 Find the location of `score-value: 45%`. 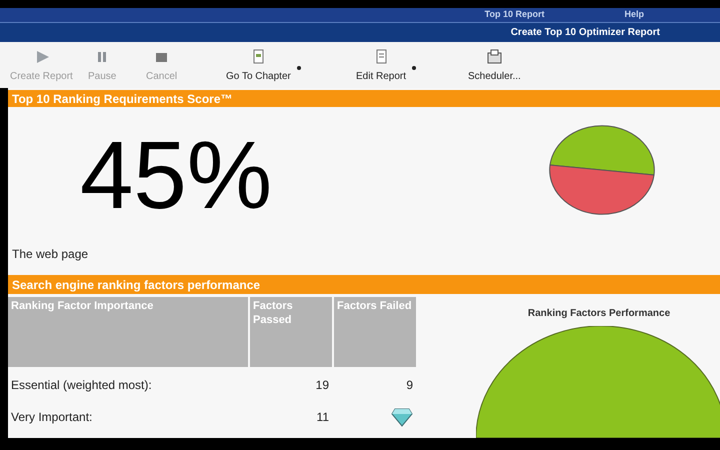

score-value: 45% is located at coordinates (176, 176).